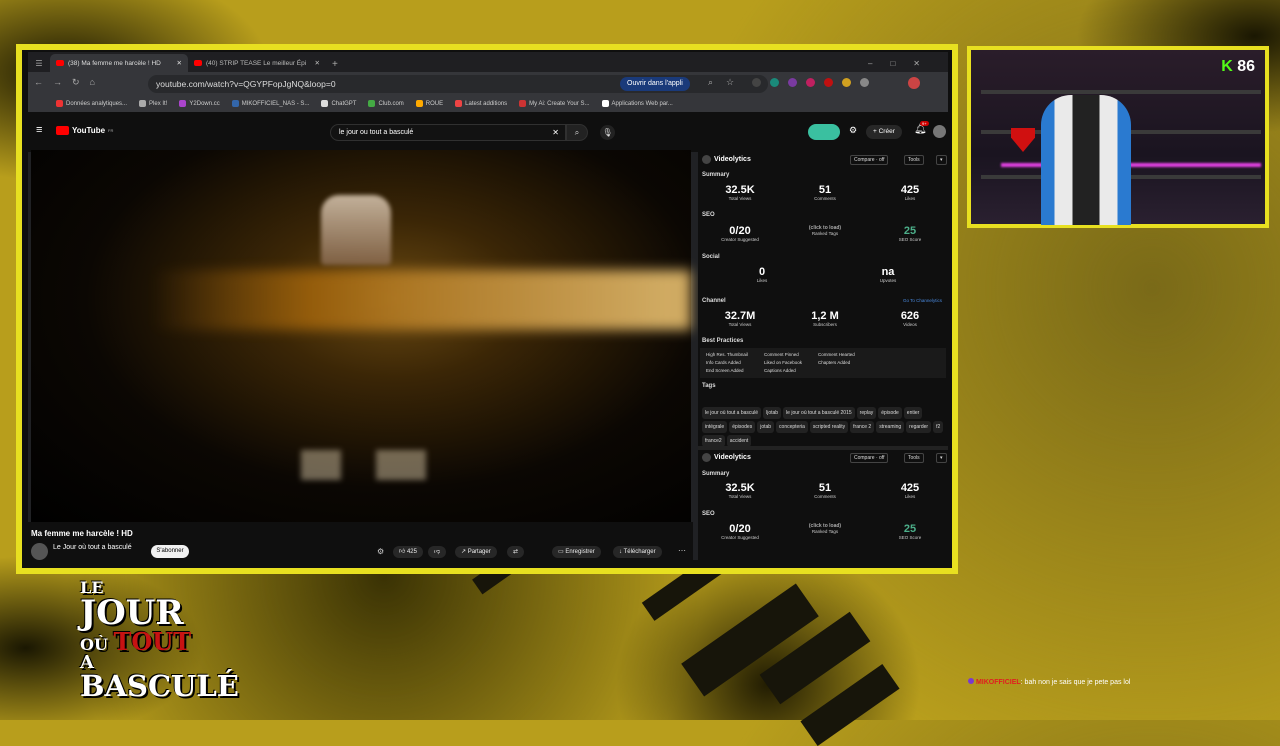  Describe the element at coordinates (825, 192) in the screenshot. I see `stat-comments: 51 Comments` at that location.